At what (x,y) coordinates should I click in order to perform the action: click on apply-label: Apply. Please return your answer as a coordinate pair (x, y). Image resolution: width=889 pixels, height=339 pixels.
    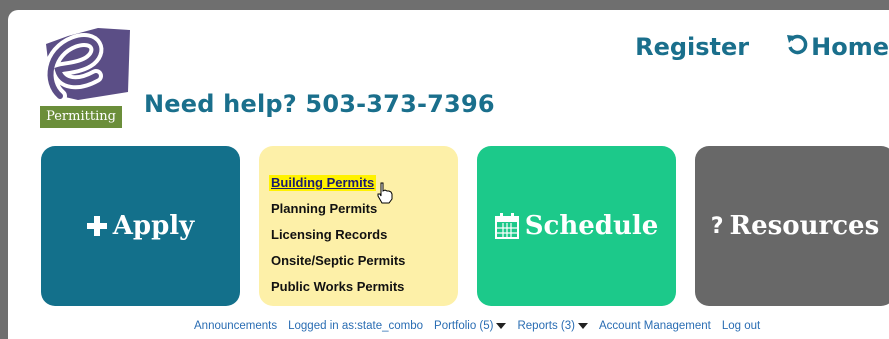
    Looking at the image, I should click on (153, 226).